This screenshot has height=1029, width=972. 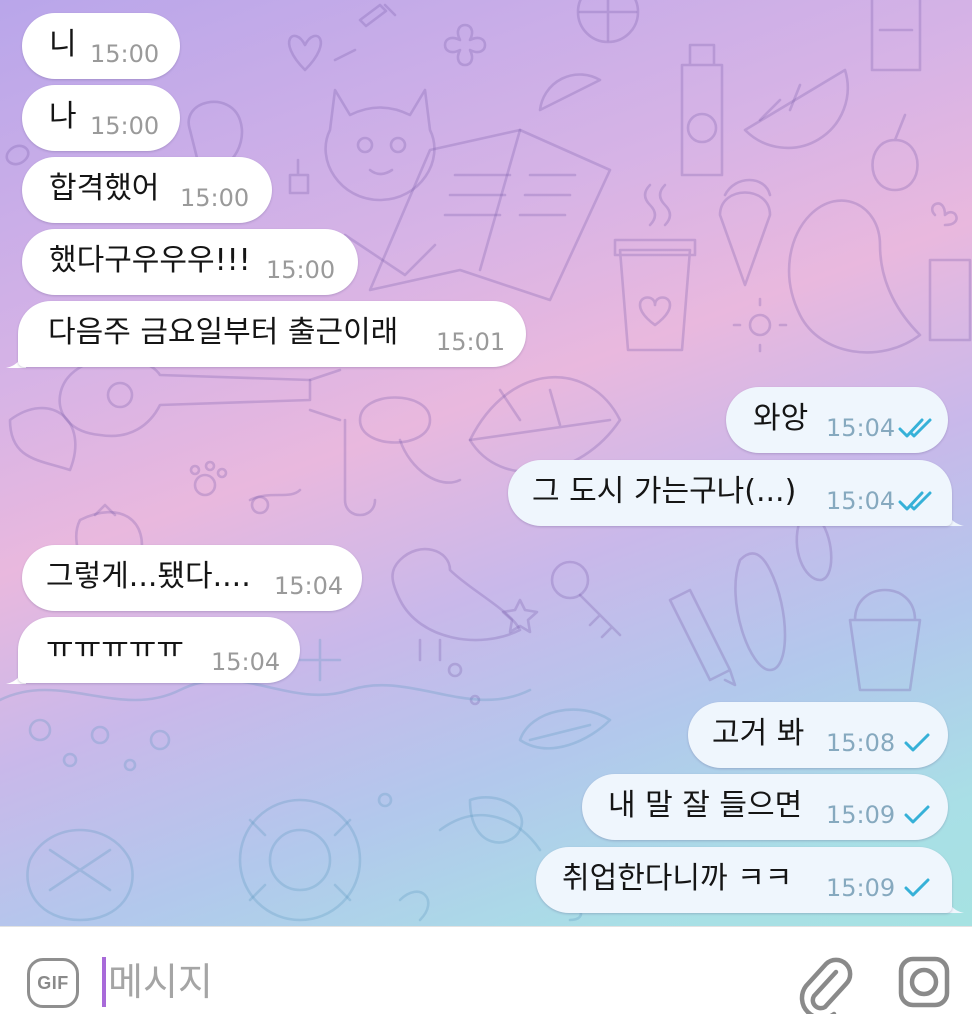 I want to click on camera-button, so click(x=924, y=982).